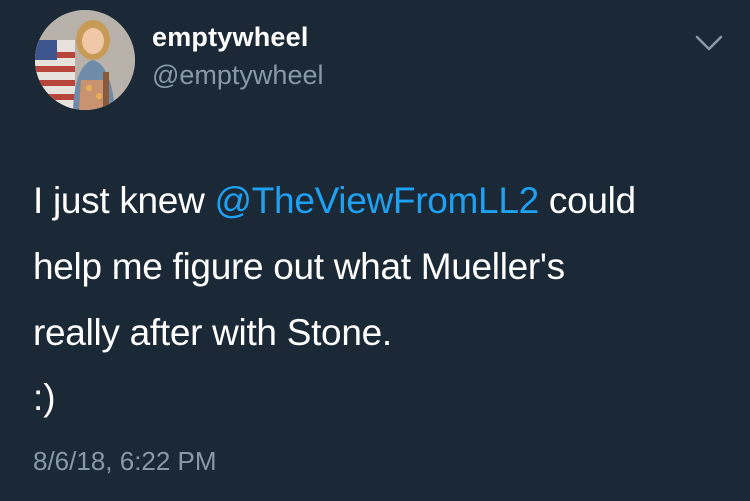 This screenshot has width=750, height=501. I want to click on display-name: emptywheel, so click(230, 37).